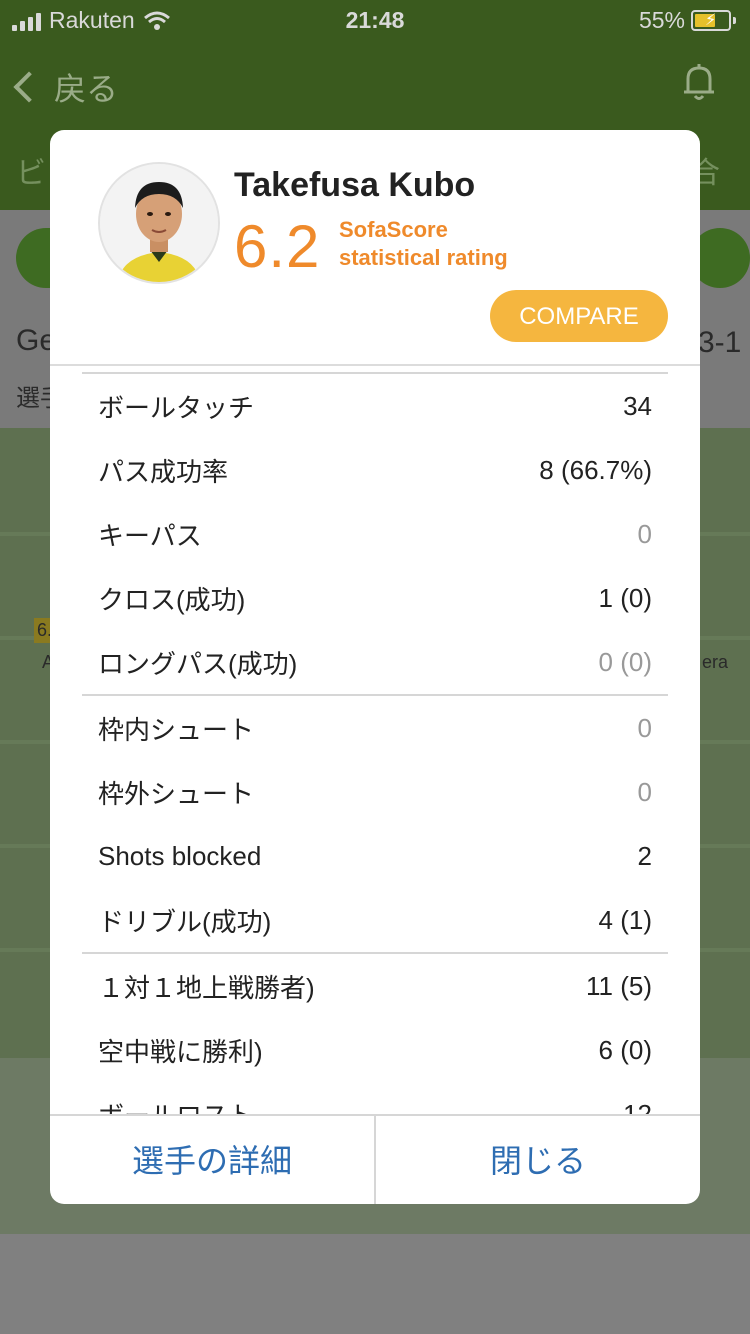  What do you see at coordinates (423, 244) in the screenshot?
I see `rating-label: SofaScore statistical rating` at bounding box center [423, 244].